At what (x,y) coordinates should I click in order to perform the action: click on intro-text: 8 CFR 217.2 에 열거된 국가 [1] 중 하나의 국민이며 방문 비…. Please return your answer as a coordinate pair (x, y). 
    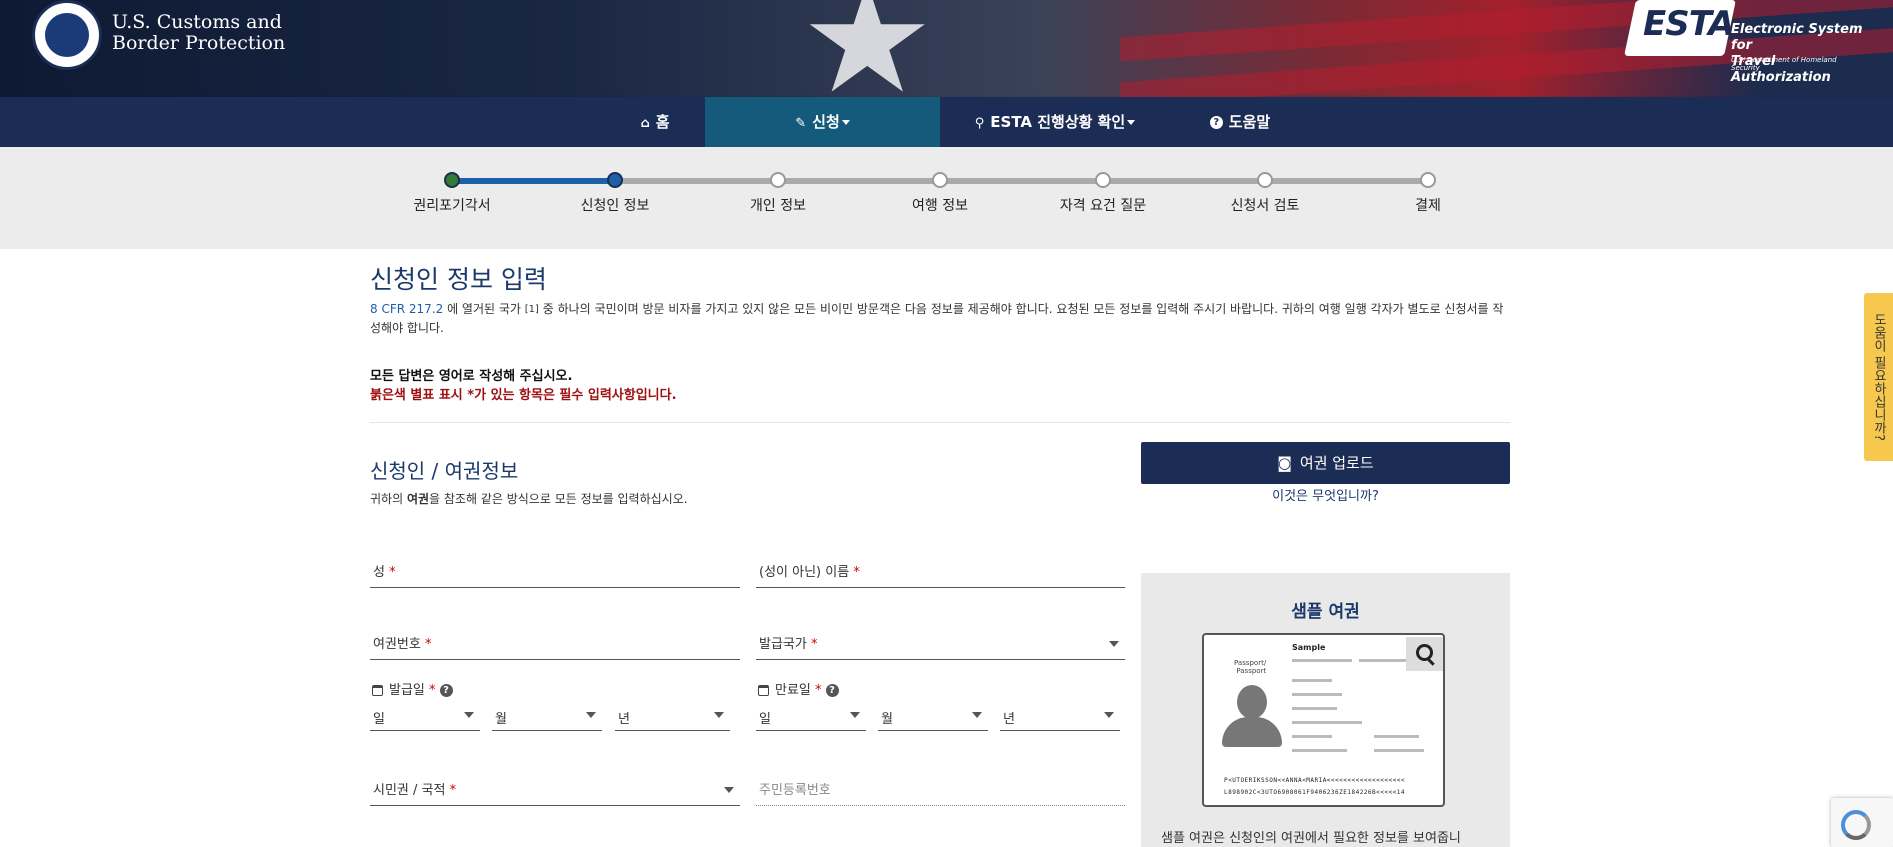
    Looking at the image, I should click on (937, 319).